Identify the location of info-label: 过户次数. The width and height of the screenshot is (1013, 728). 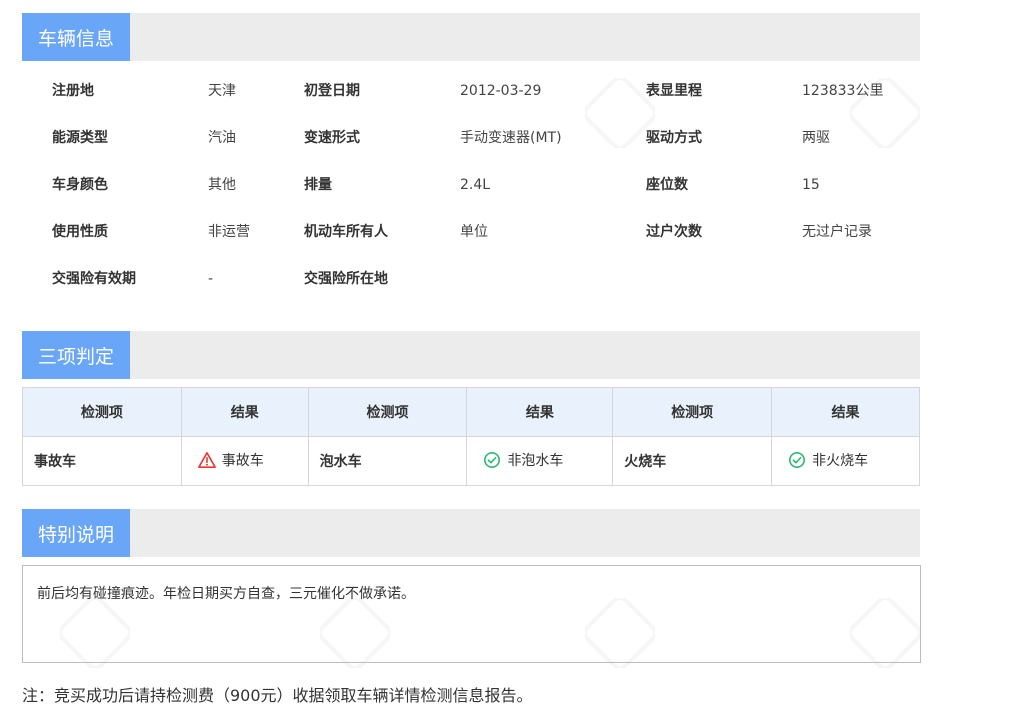
(674, 232).